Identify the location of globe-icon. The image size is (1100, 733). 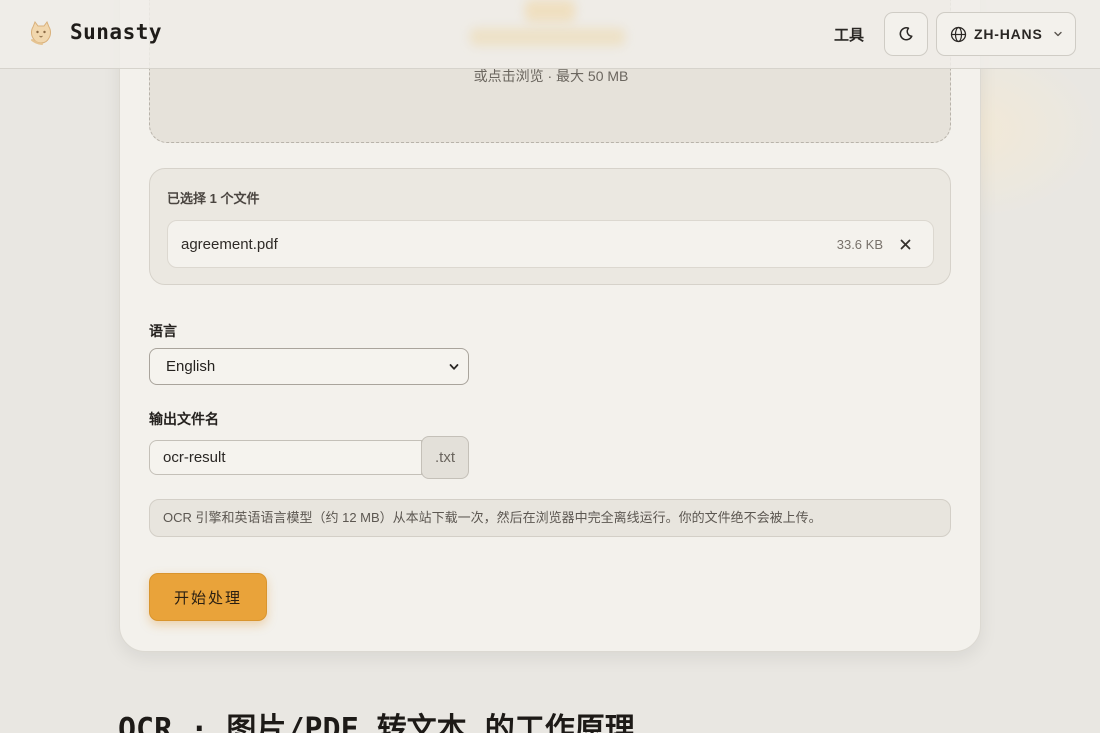
(958, 34).